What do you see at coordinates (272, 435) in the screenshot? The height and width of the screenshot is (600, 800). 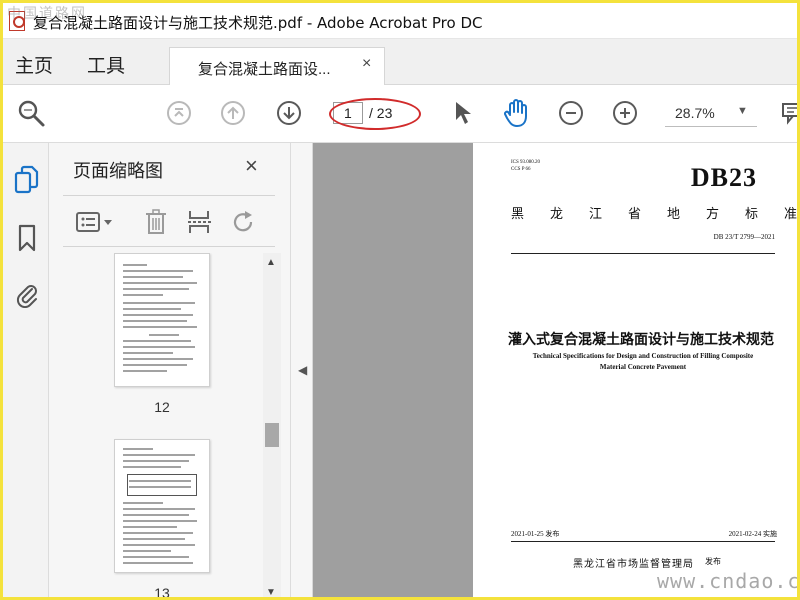 I see `scrollbar-thumb` at bounding box center [272, 435].